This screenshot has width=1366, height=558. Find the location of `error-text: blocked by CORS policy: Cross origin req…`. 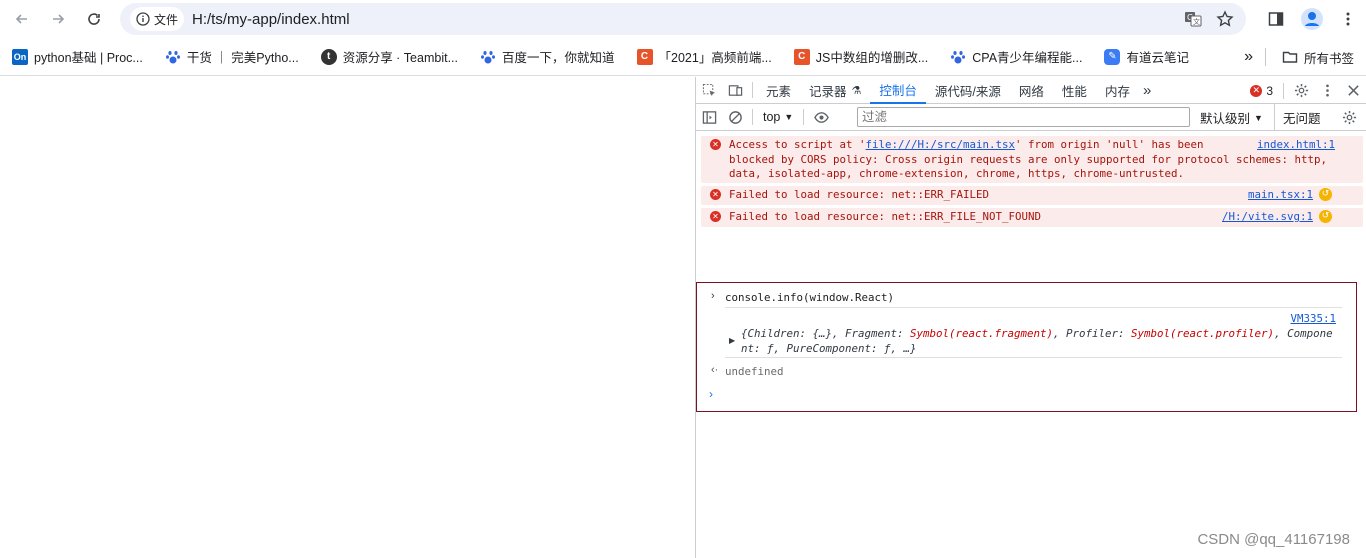

error-text: blocked by CORS policy: Cross origin req… is located at coordinates (1028, 159).